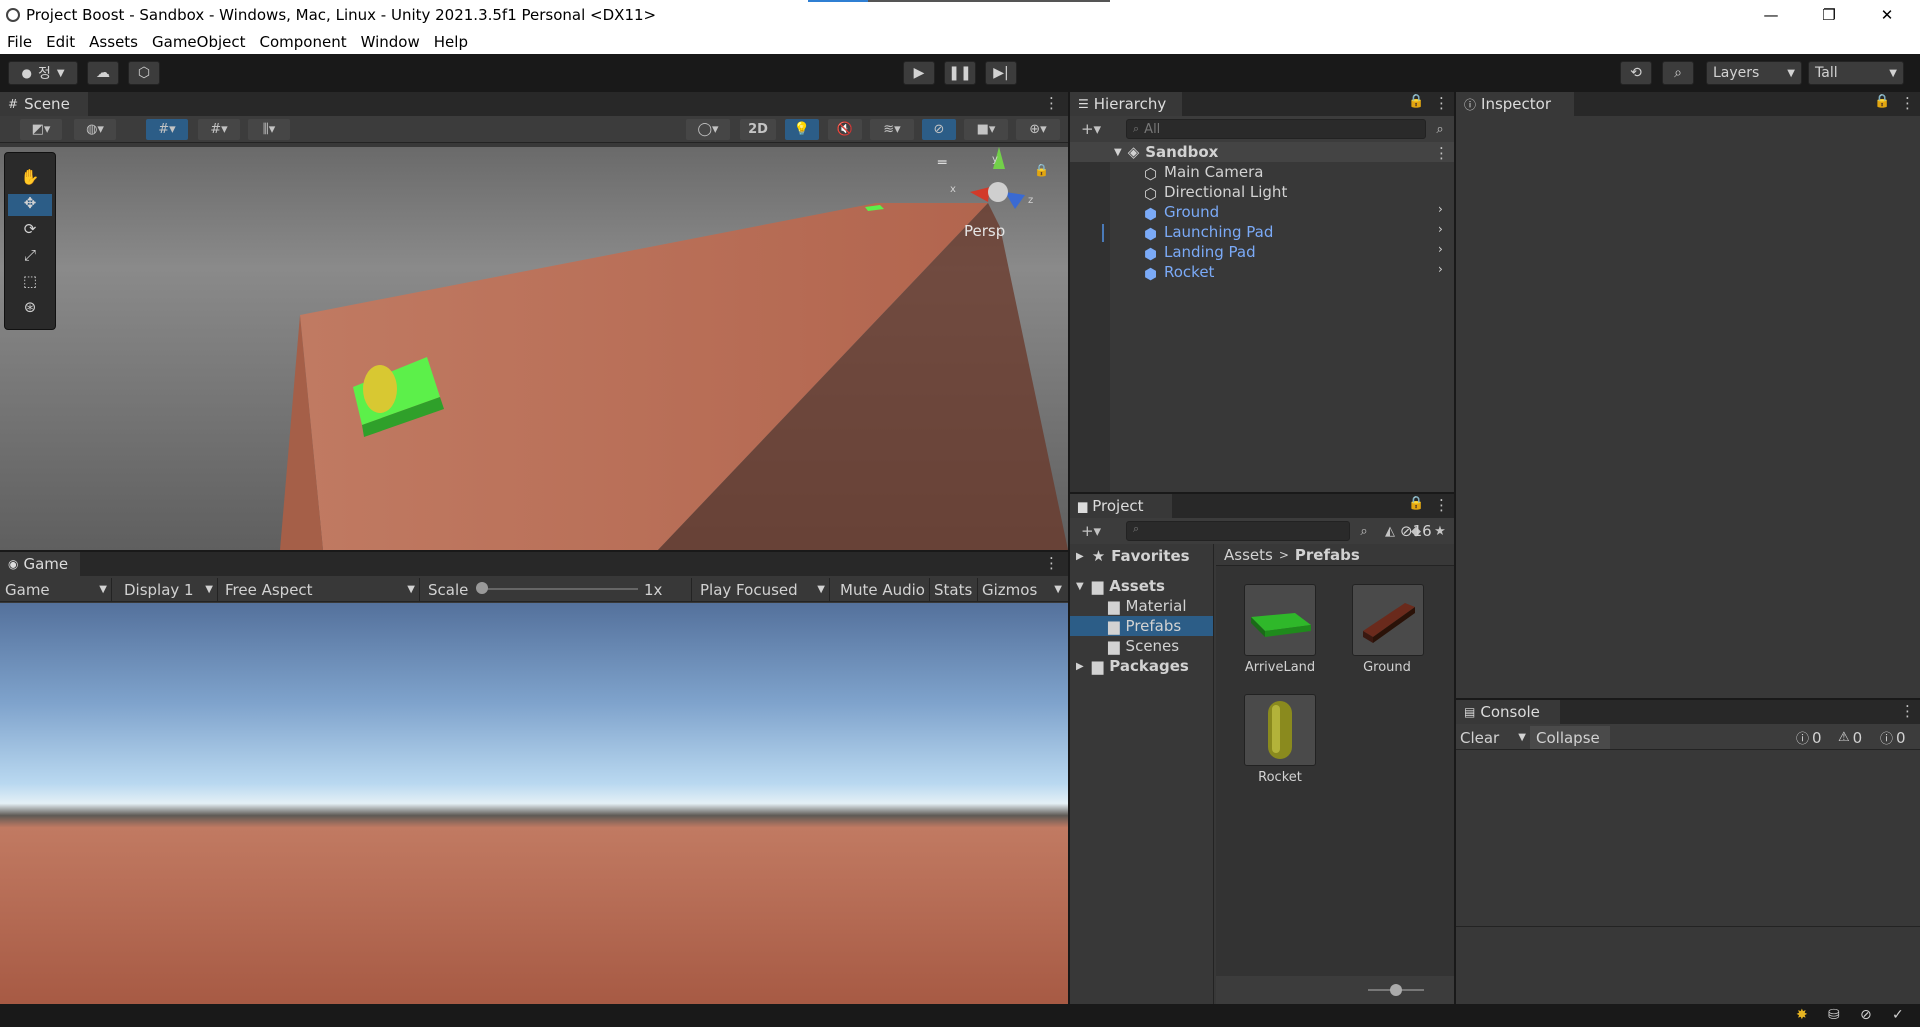 Image resolution: width=1920 pixels, height=1027 pixels. Describe the element at coordinates (1215, 192) in the screenshot. I see `hierarchy-item-directional-light: ⬡ Directional Light` at that location.